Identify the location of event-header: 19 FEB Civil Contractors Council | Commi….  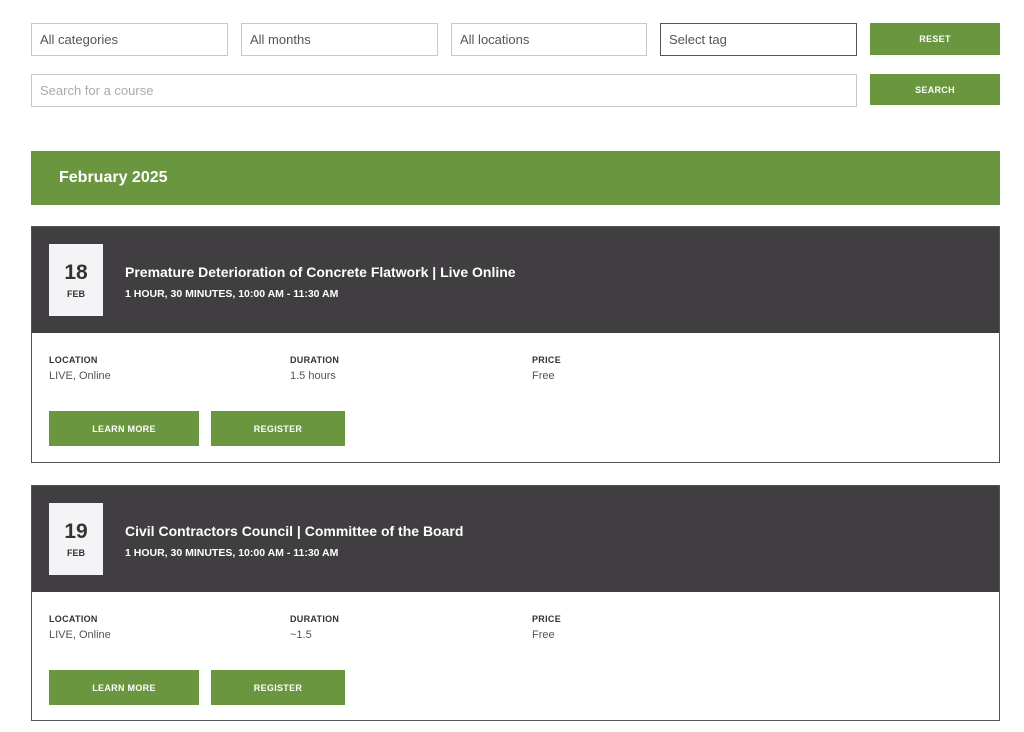
(515, 539).